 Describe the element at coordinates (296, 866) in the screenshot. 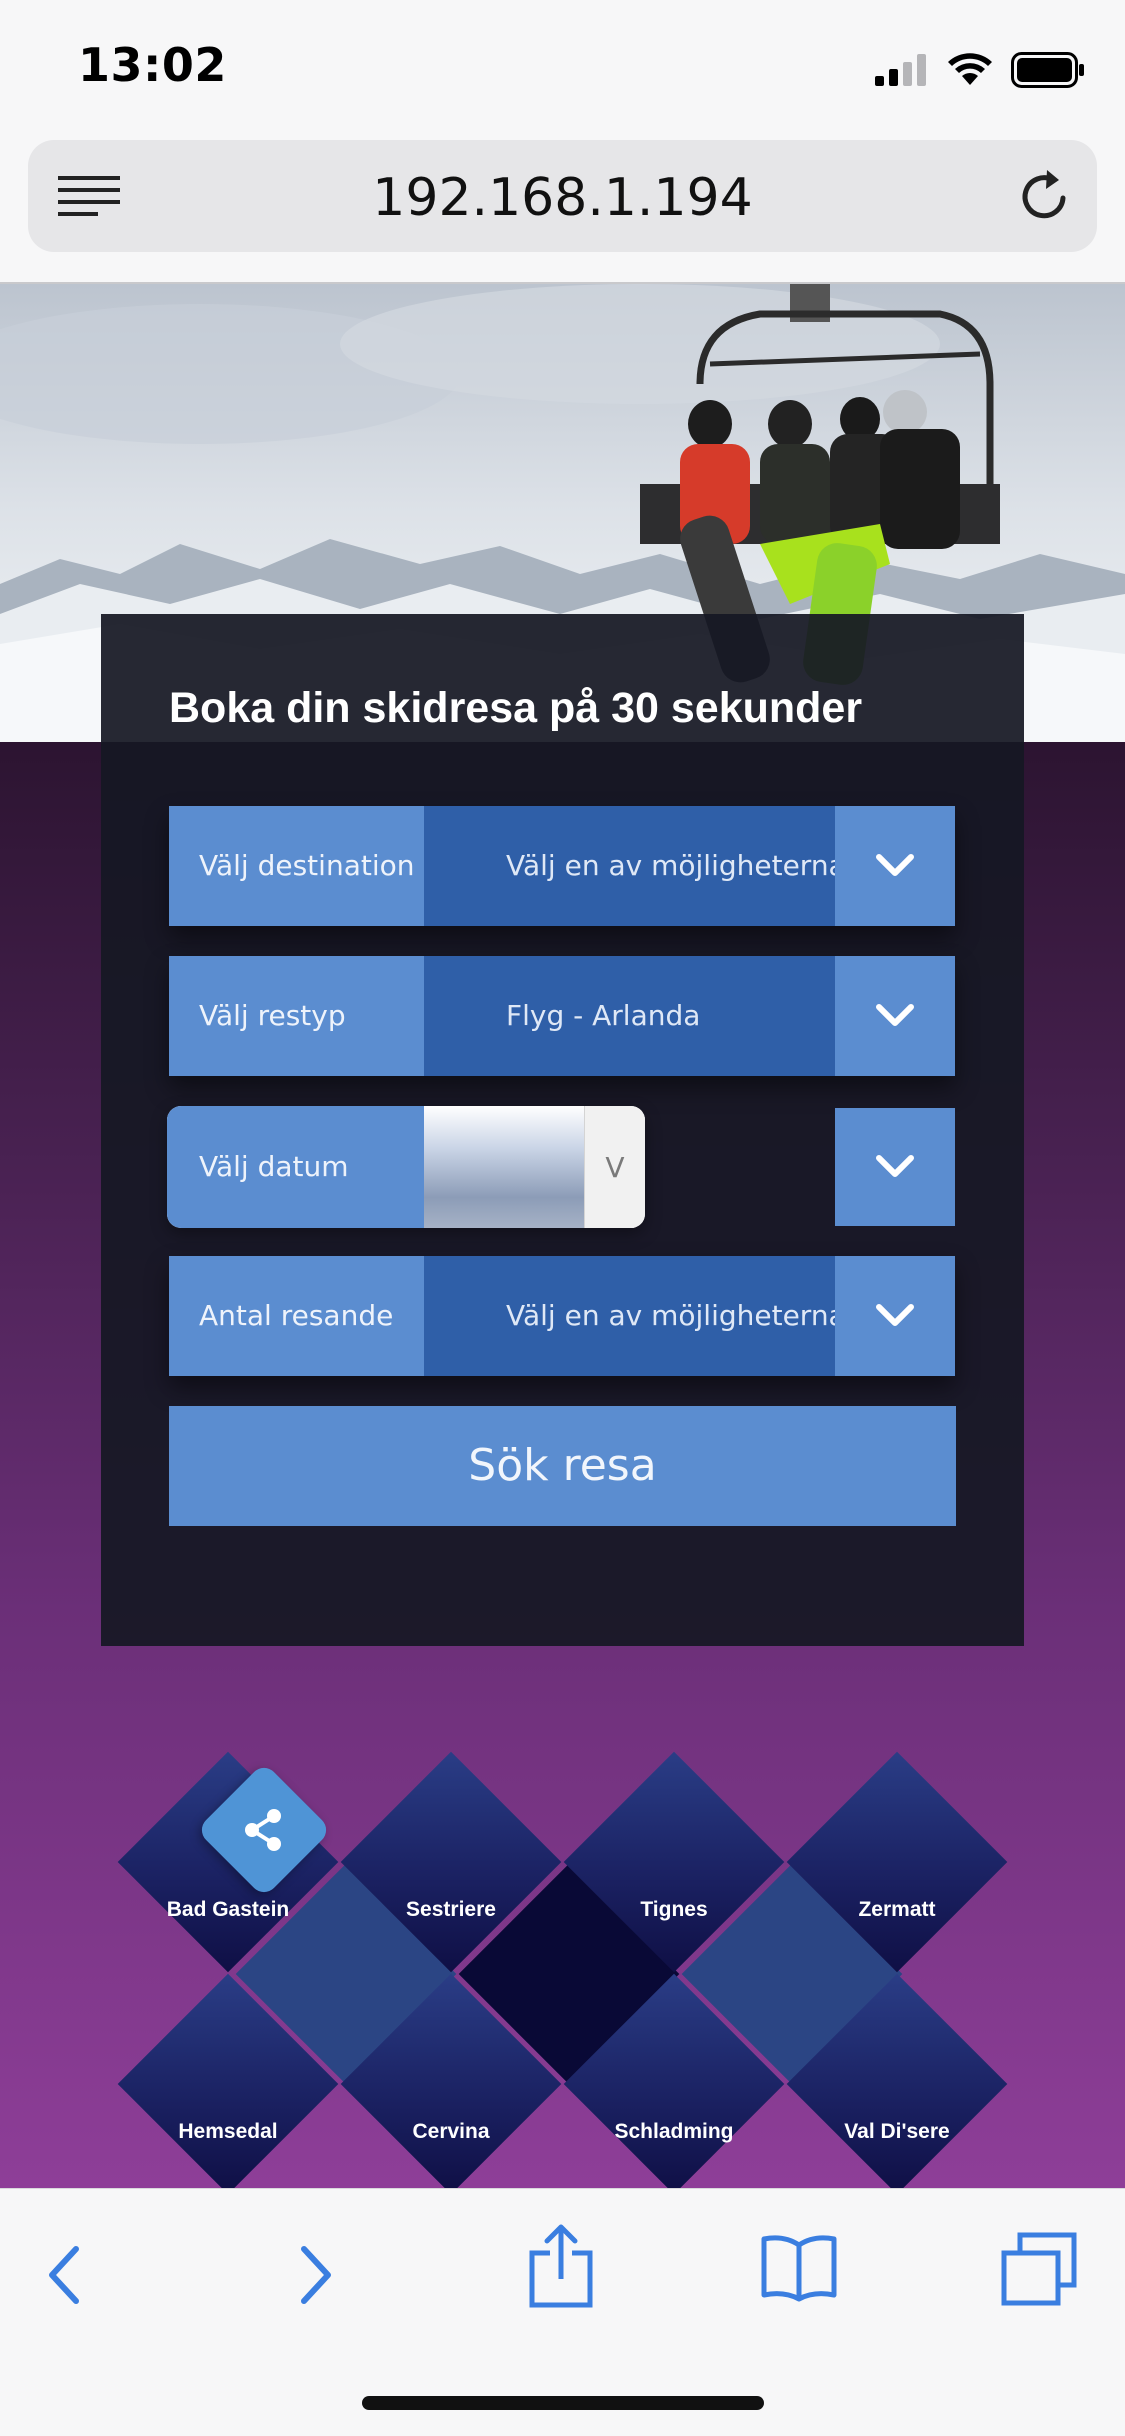

I see `destination-label: Välj destination` at that location.